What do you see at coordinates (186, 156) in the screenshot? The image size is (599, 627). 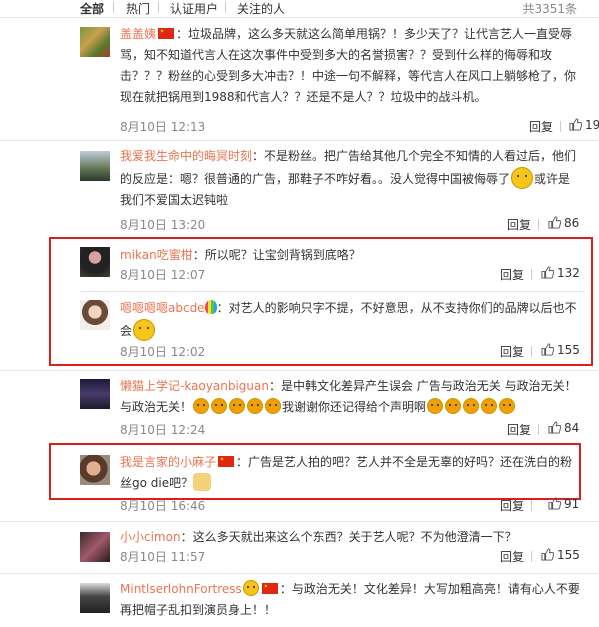 I see `comment-username: 我爱我生命中的晦冥时刻` at bounding box center [186, 156].